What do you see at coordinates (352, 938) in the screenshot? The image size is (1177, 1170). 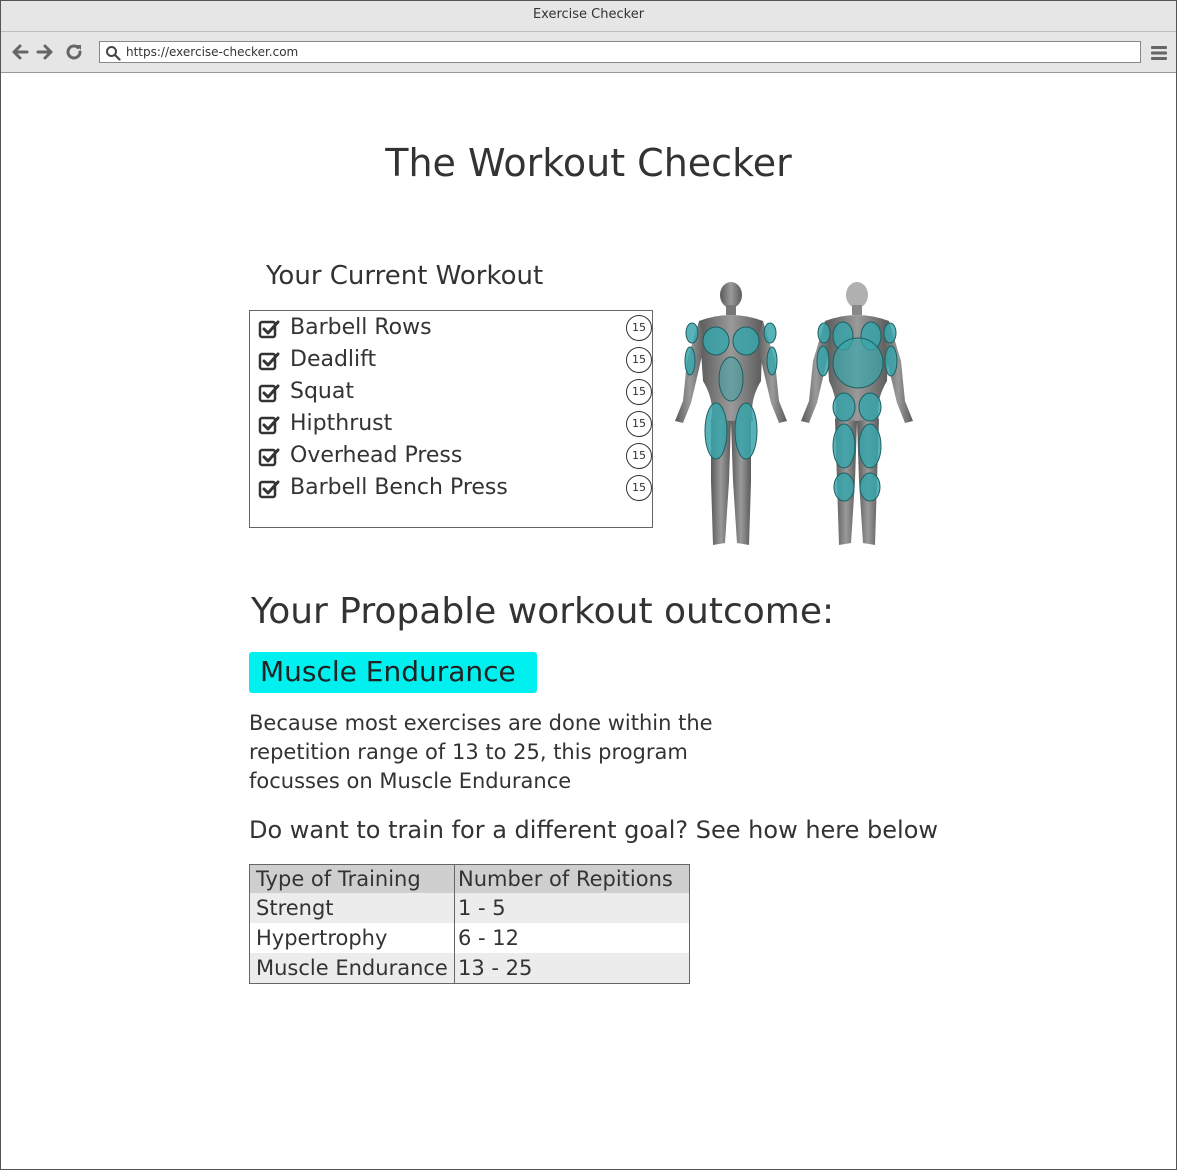 I see `table-cell: Hypertrophy` at bounding box center [352, 938].